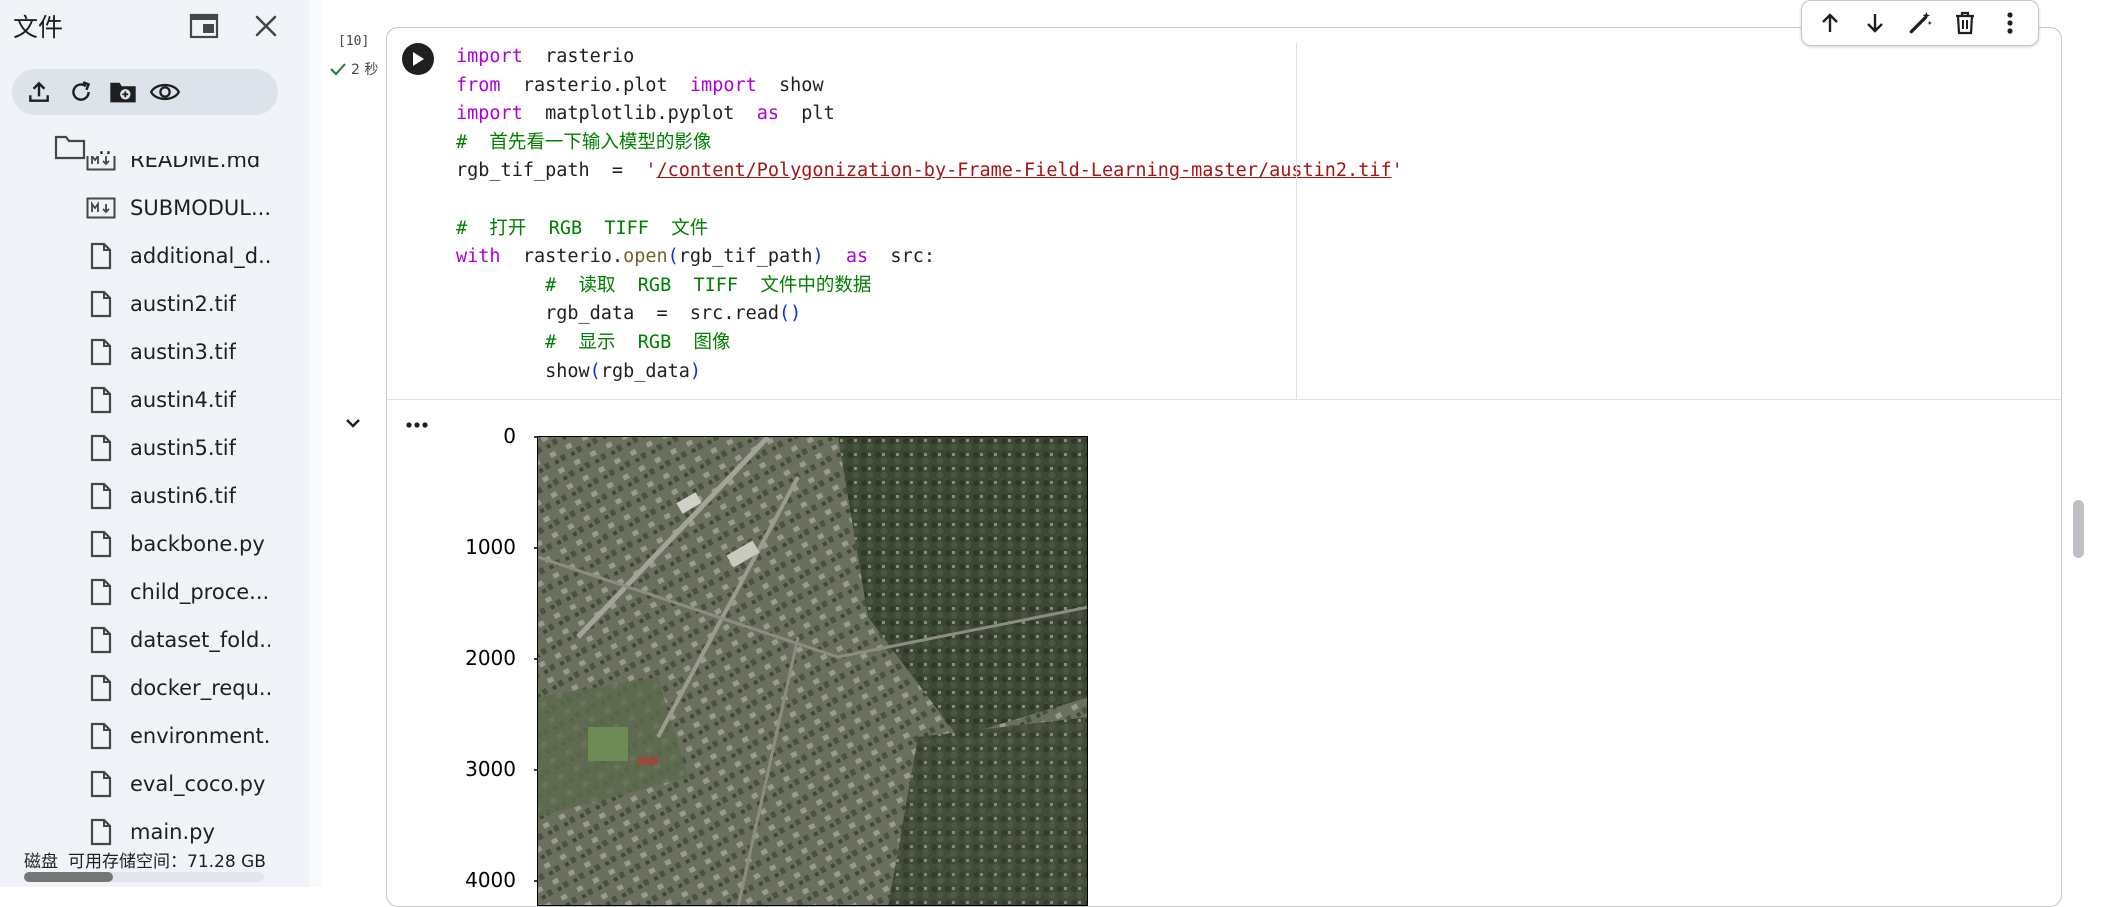 This screenshot has height=907, width=2115. What do you see at coordinates (490, 658) in the screenshot?
I see `y-tick-label: 2000` at bounding box center [490, 658].